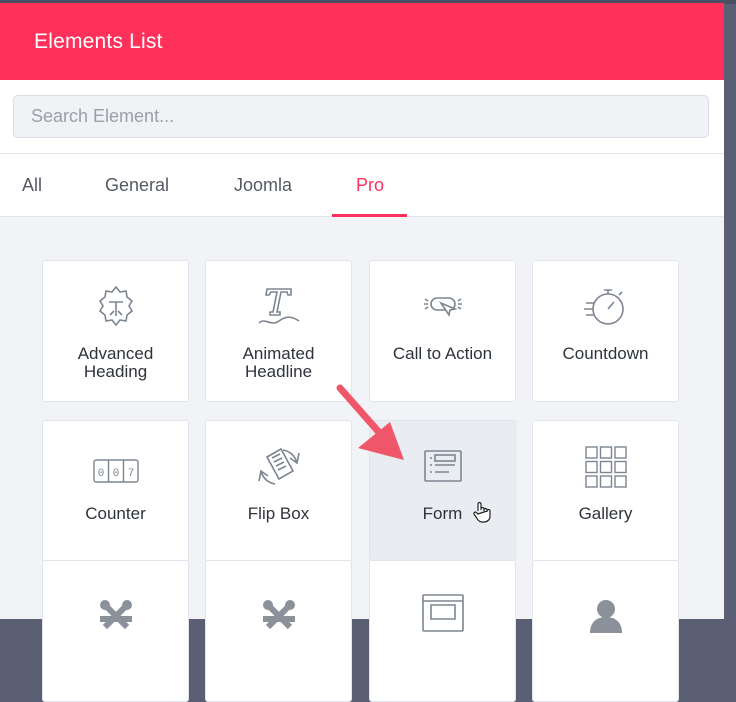  I want to click on countdown-icon, so click(606, 307).